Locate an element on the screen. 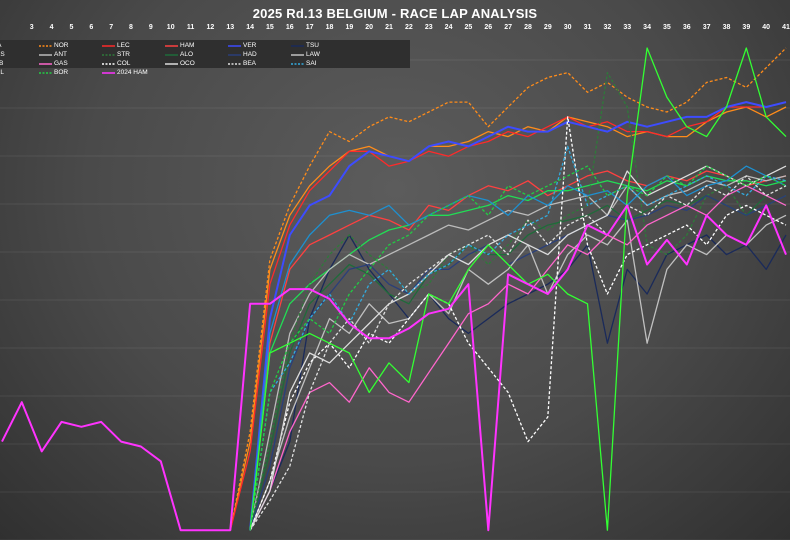 This screenshot has width=790, height=540. legend-label: HAD is located at coordinates (250, 54).